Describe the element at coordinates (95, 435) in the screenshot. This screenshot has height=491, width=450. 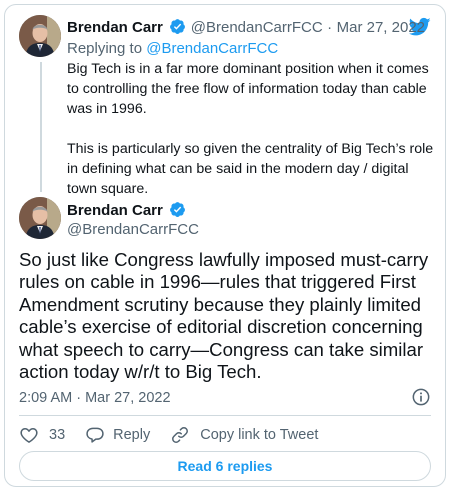
I see `speech-bubble-icon` at that location.